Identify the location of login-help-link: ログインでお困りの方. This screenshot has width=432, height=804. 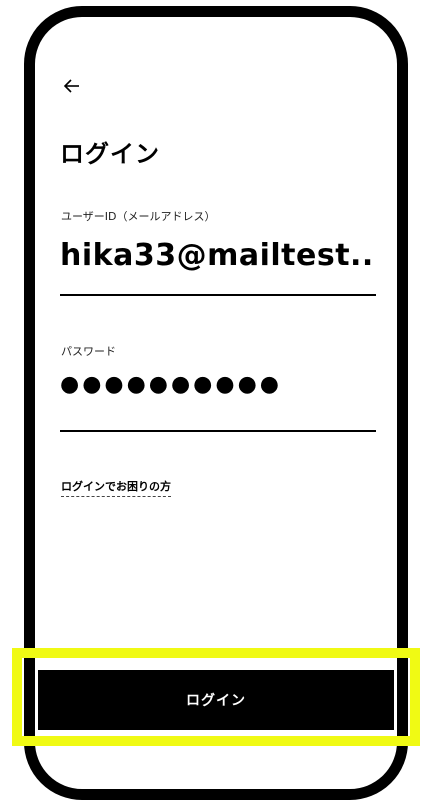
(116, 487).